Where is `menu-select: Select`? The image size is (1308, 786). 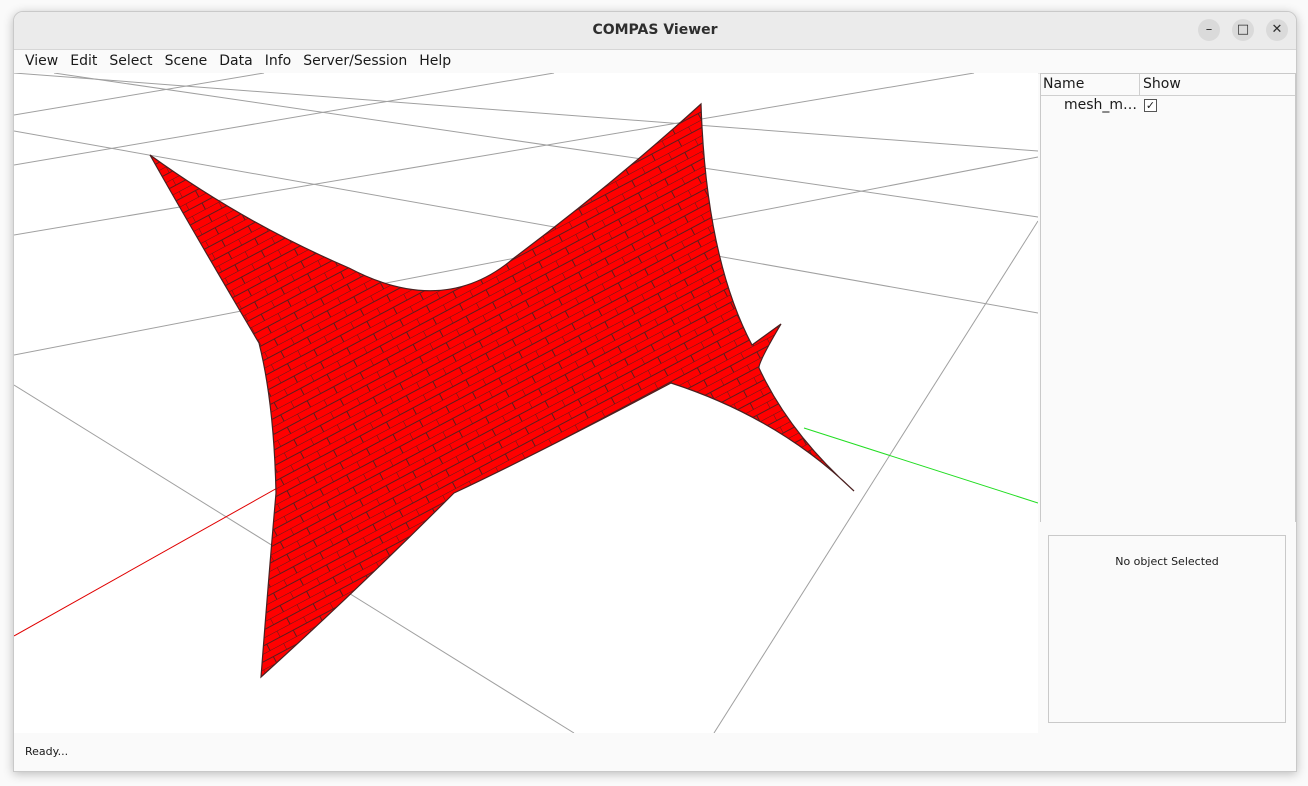 menu-select: Select is located at coordinates (130, 61).